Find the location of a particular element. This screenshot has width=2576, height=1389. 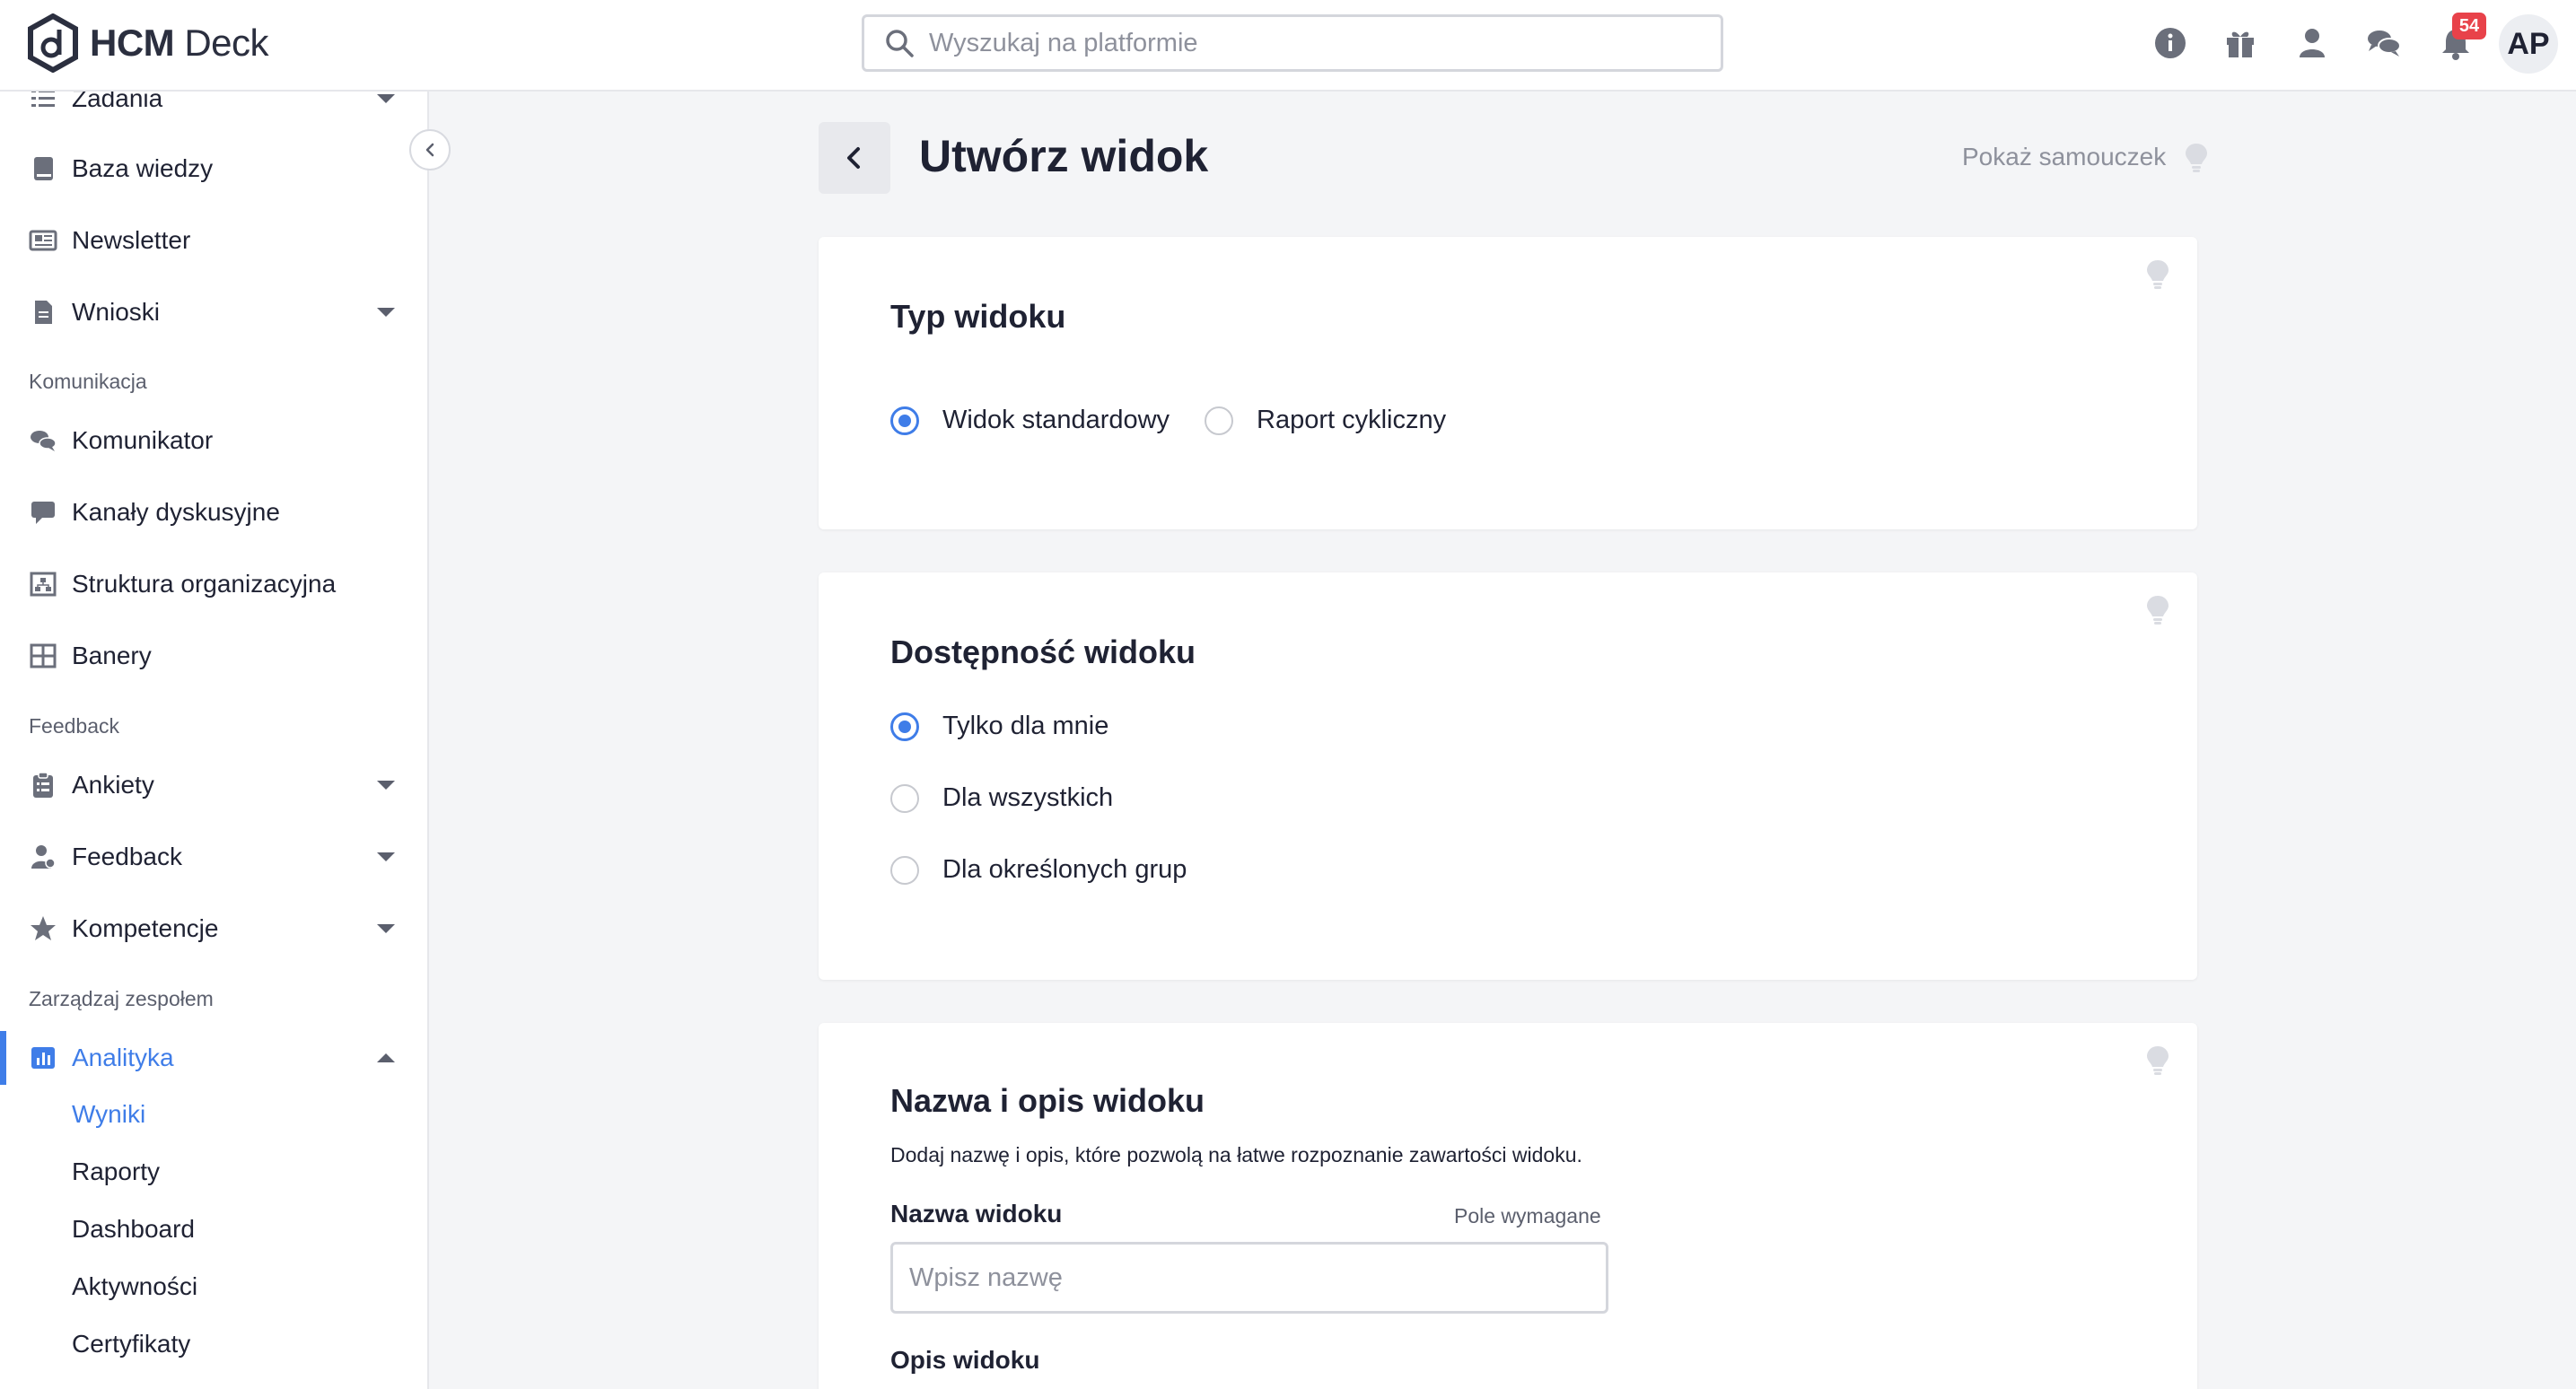

card-title: Dostępność widoku is located at coordinates (1043, 651).